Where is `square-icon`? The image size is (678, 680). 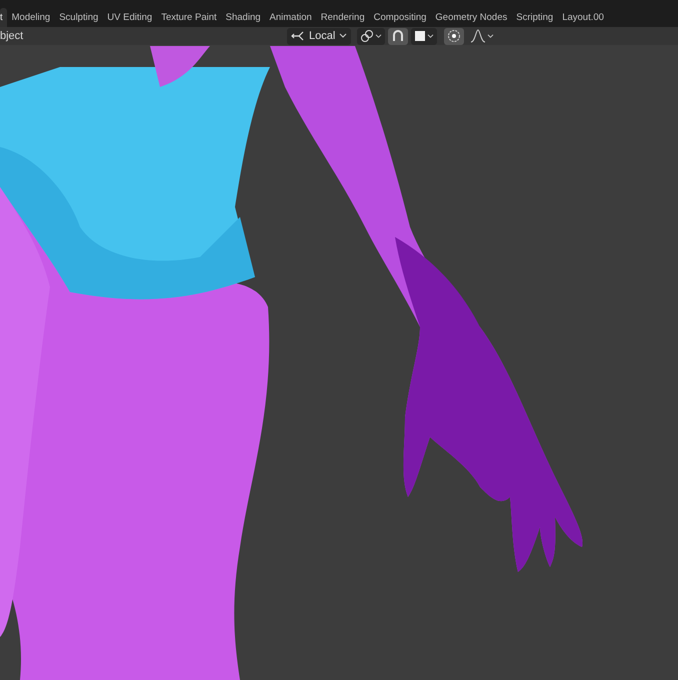 square-icon is located at coordinates (420, 36).